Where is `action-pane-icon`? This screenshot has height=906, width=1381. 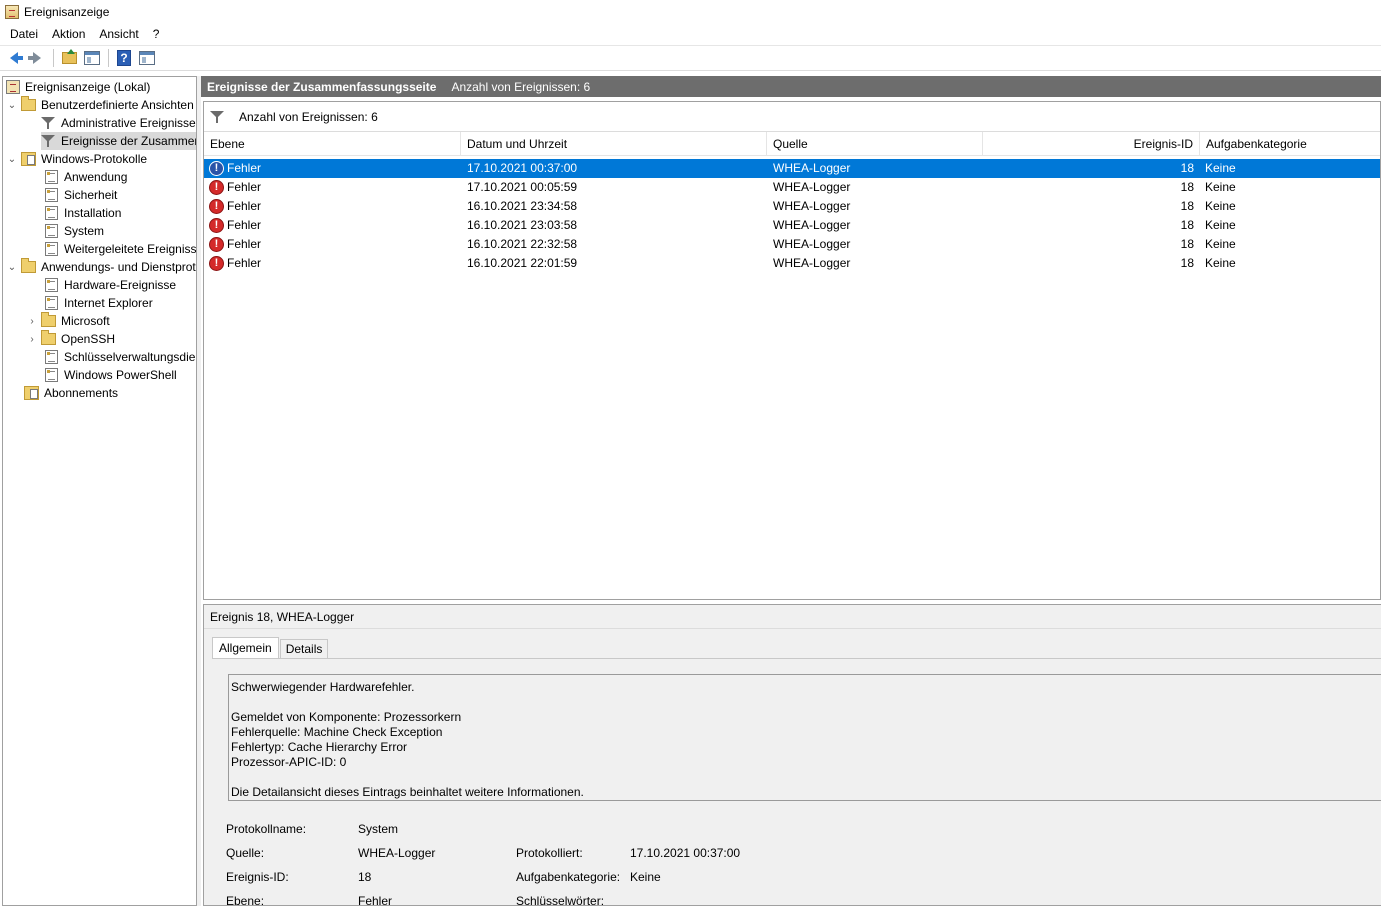
action-pane-icon is located at coordinates (147, 58).